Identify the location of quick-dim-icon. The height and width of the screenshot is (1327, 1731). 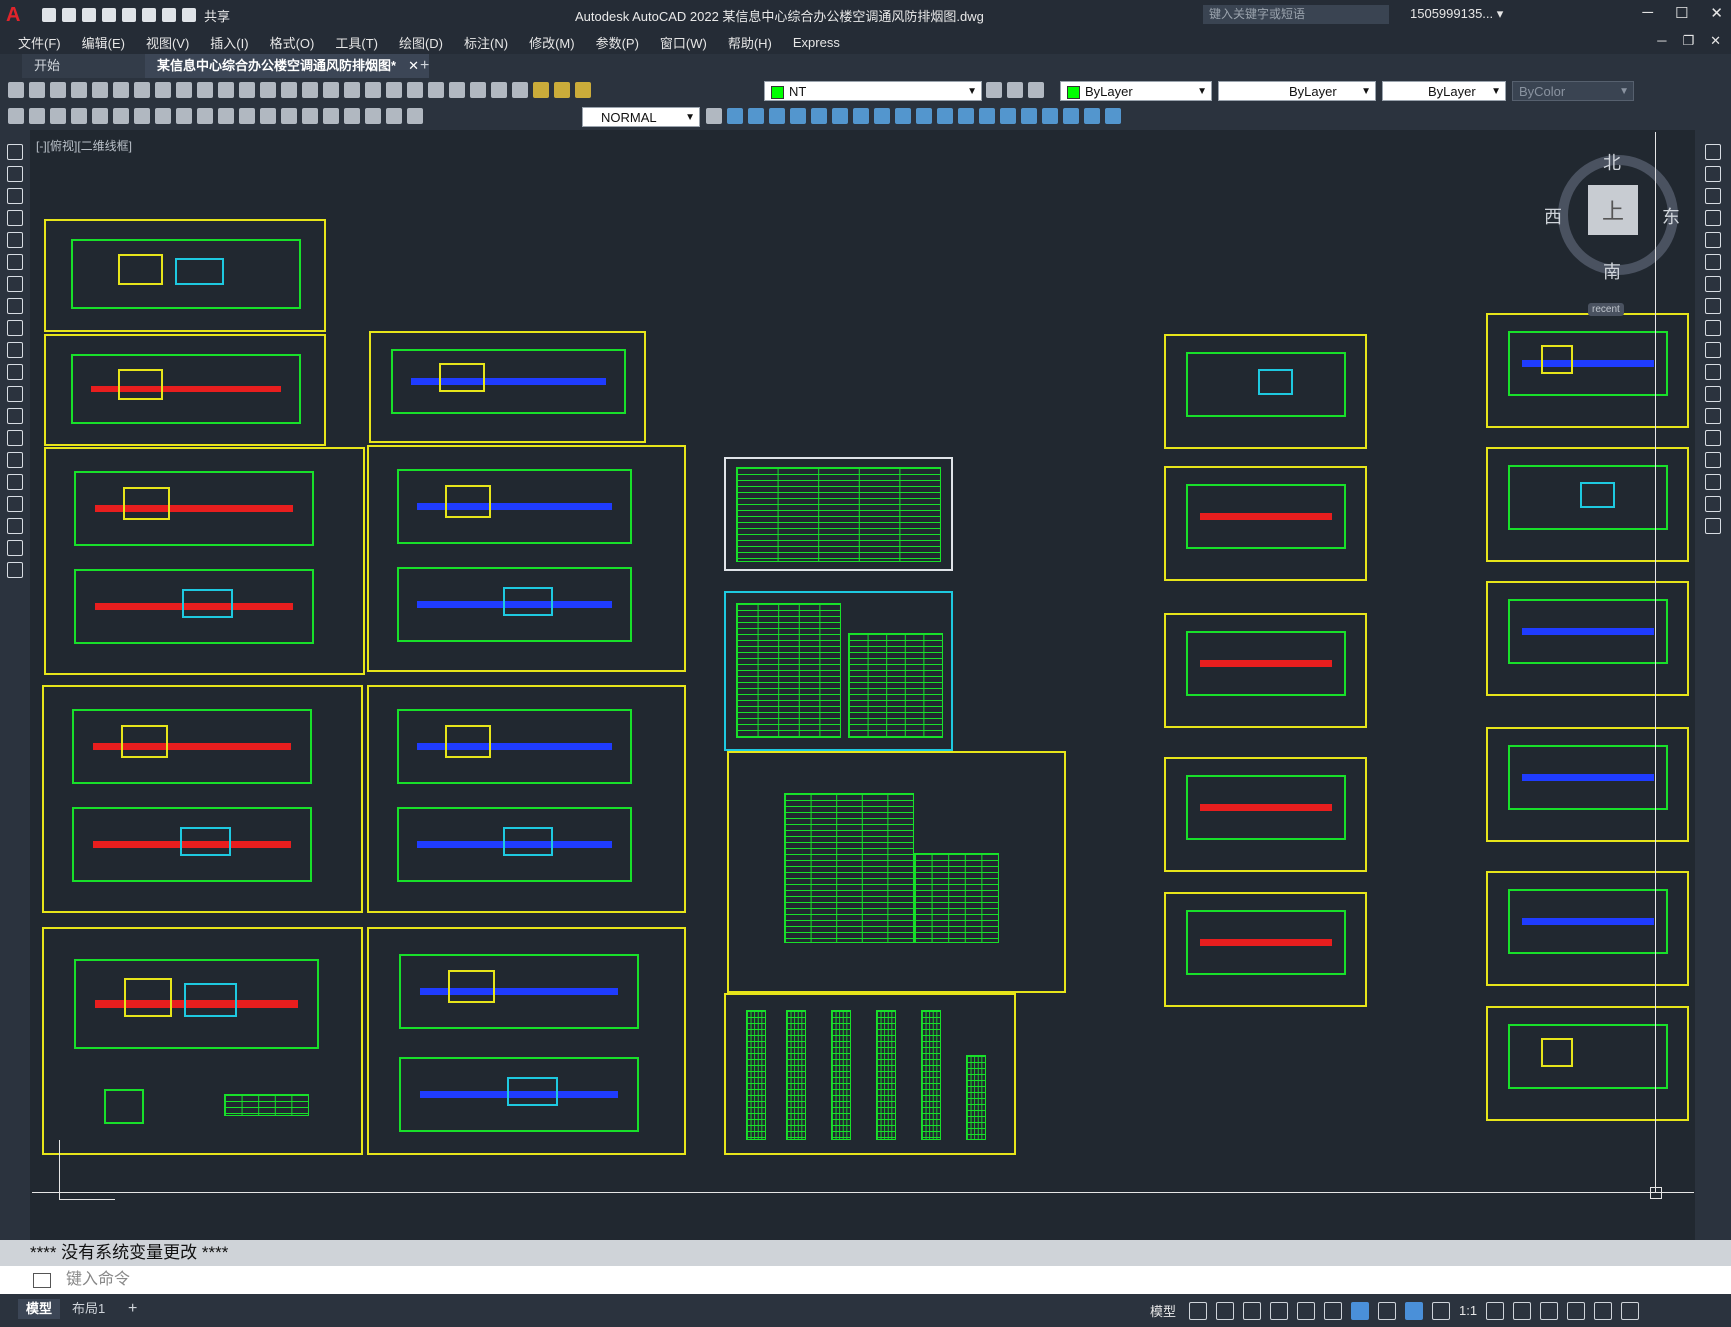
(184, 116).